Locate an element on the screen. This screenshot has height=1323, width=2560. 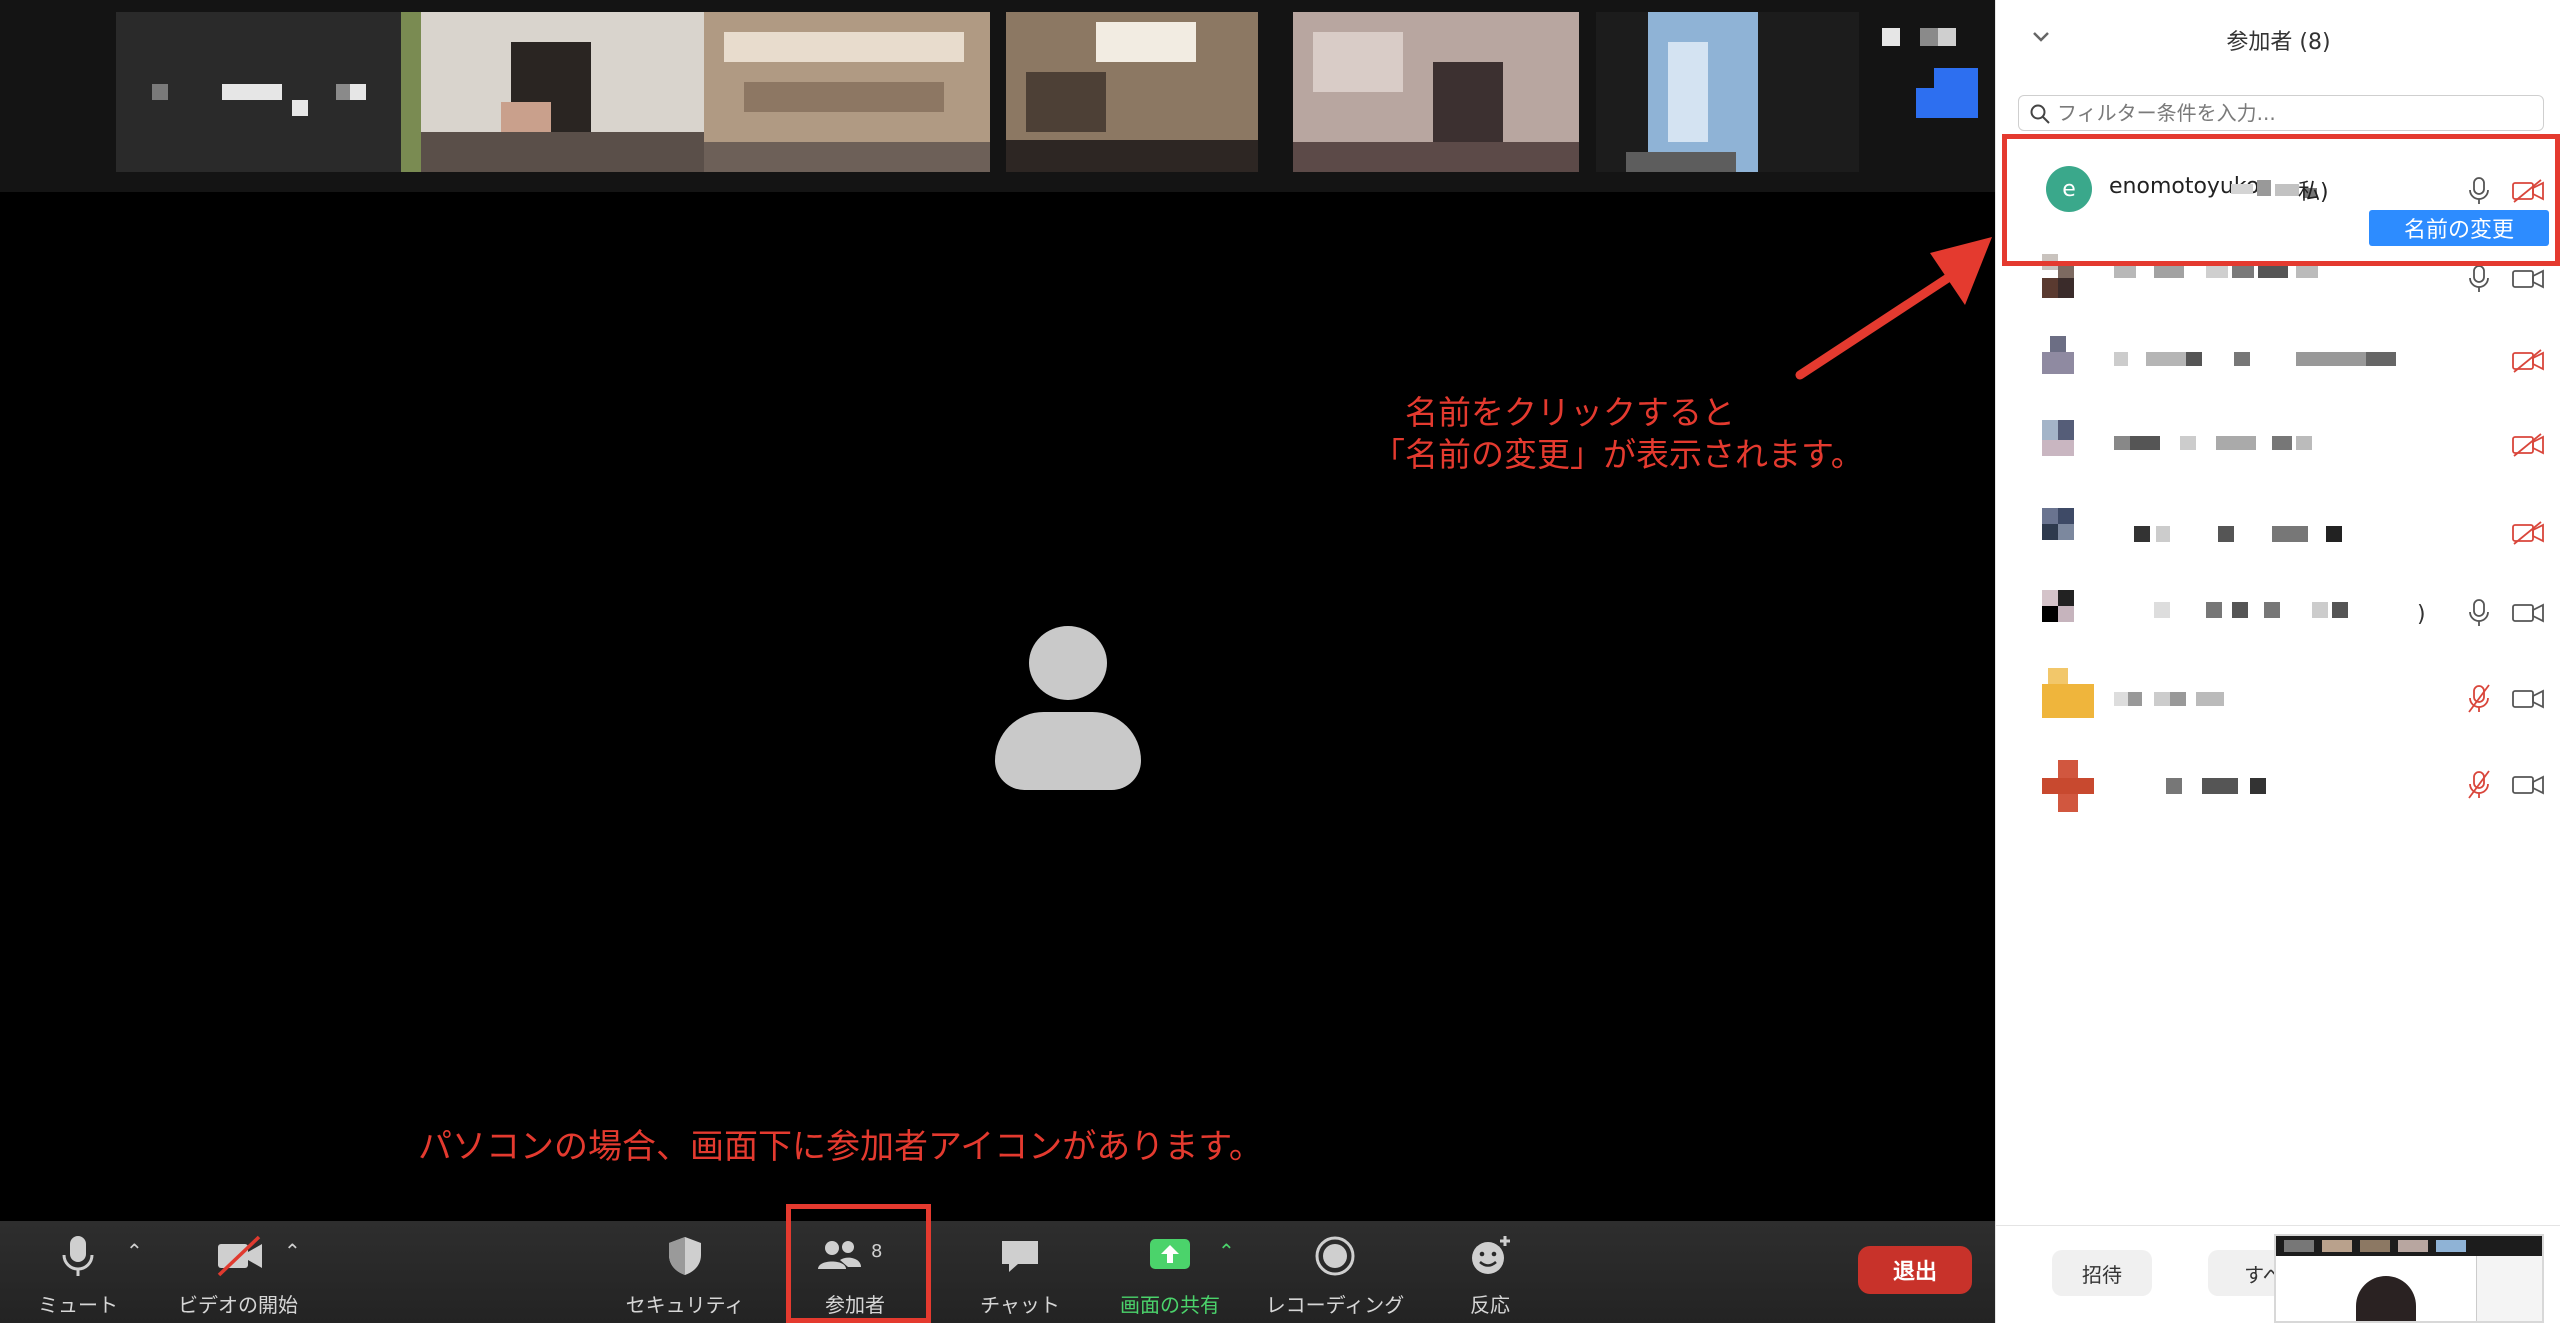
start-video-button: ビデオの開始 is located at coordinates (238, 1272).